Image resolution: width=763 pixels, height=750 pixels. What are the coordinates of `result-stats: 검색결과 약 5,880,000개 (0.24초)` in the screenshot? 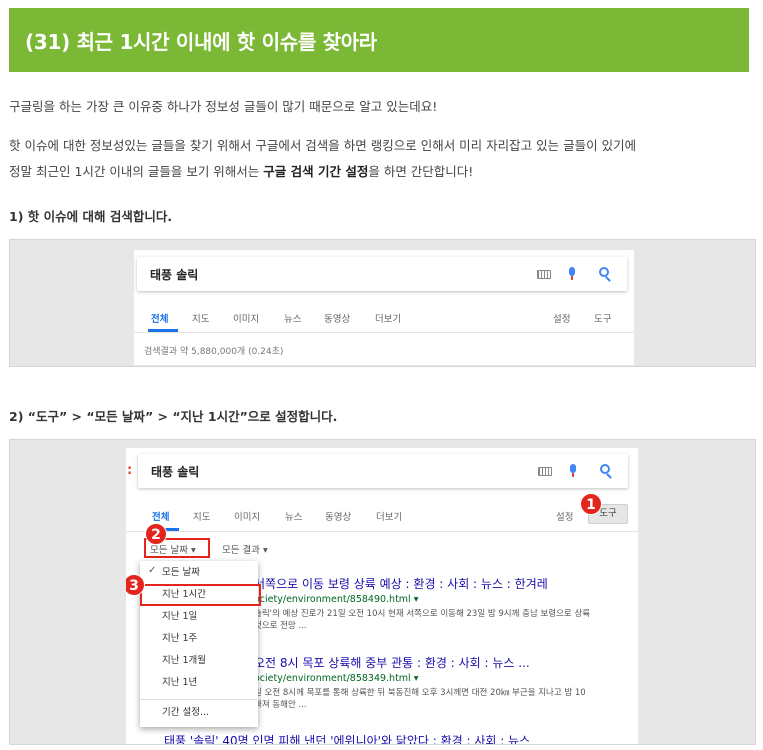 It's located at (214, 352).